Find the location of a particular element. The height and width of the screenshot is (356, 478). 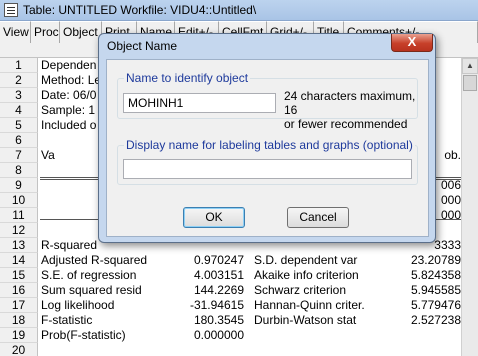

cell-stat-label: S.D. dependent var is located at coordinates (319, 260).